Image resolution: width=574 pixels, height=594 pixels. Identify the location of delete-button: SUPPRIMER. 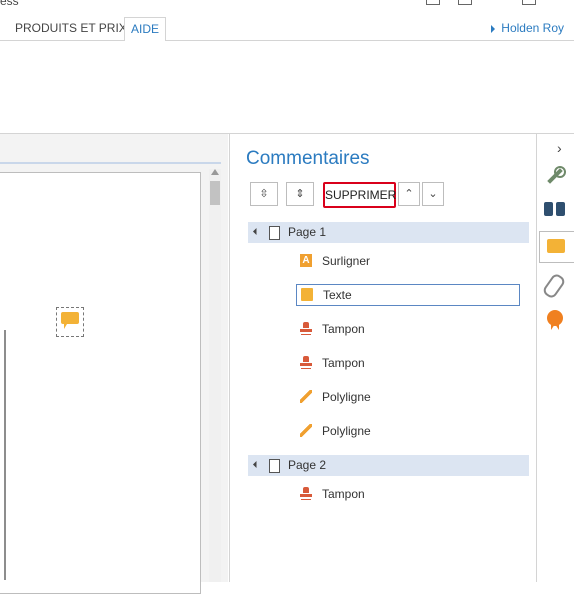
(359, 195).